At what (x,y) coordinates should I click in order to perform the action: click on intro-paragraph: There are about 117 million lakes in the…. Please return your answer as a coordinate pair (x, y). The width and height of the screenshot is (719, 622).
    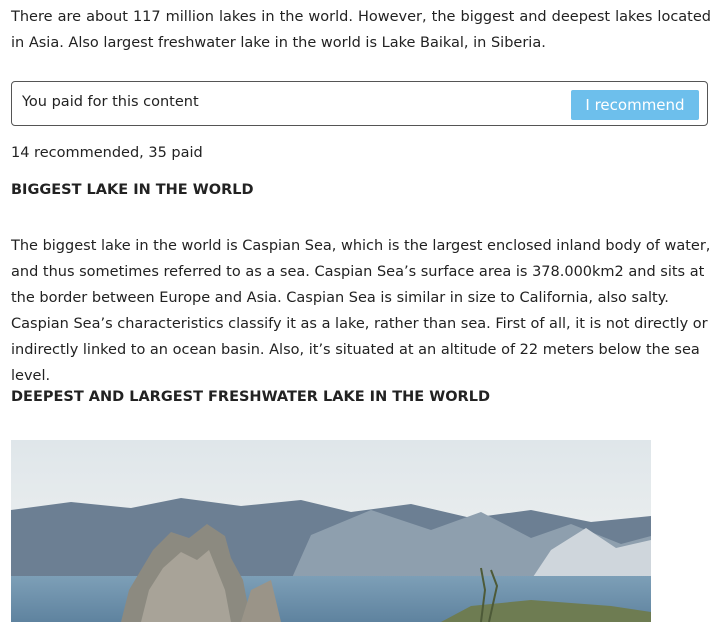
    Looking at the image, I should click on (361, 30).